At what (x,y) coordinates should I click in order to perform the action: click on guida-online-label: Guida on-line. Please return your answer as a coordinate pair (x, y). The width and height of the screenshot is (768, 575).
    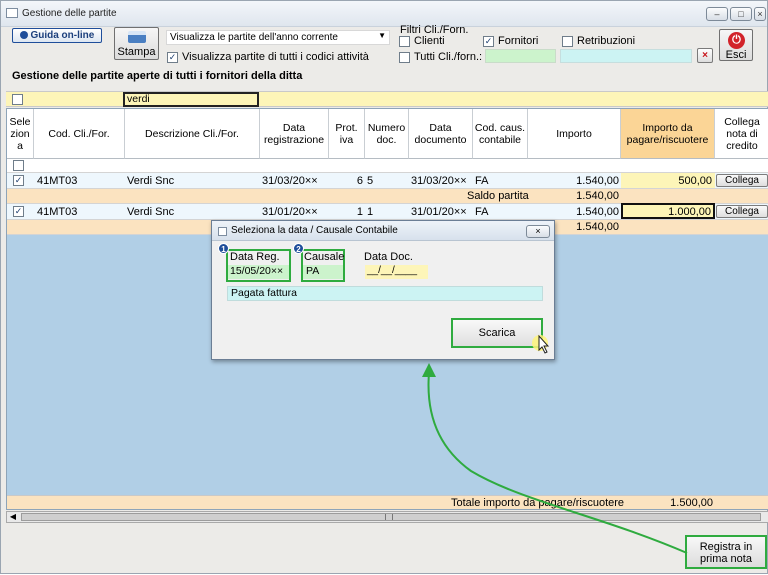
    Looking at the image, I should click on (62, 35).